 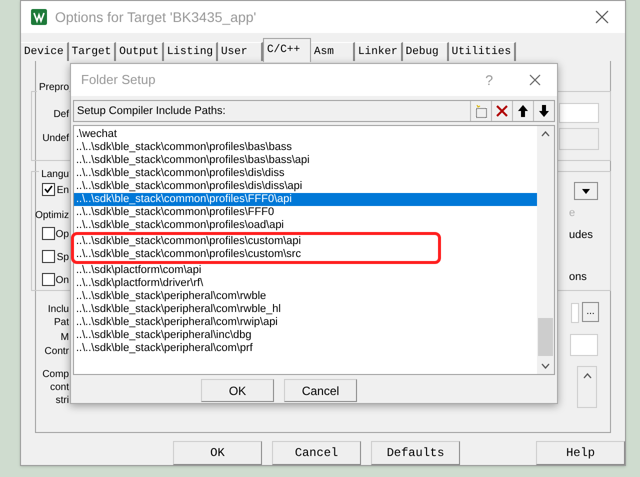 I want to click on tab: User, so click(x=241, y=51).